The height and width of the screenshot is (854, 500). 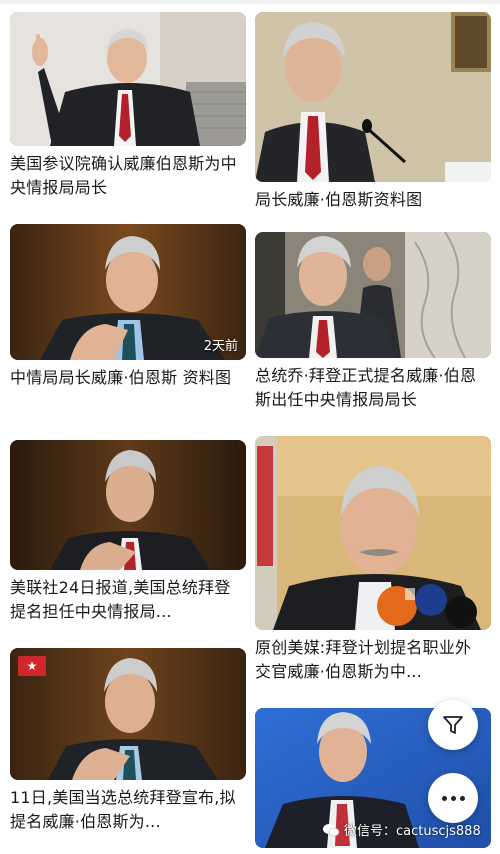 I want to click on time-badge: 2天前, so click(x=220, y=346).